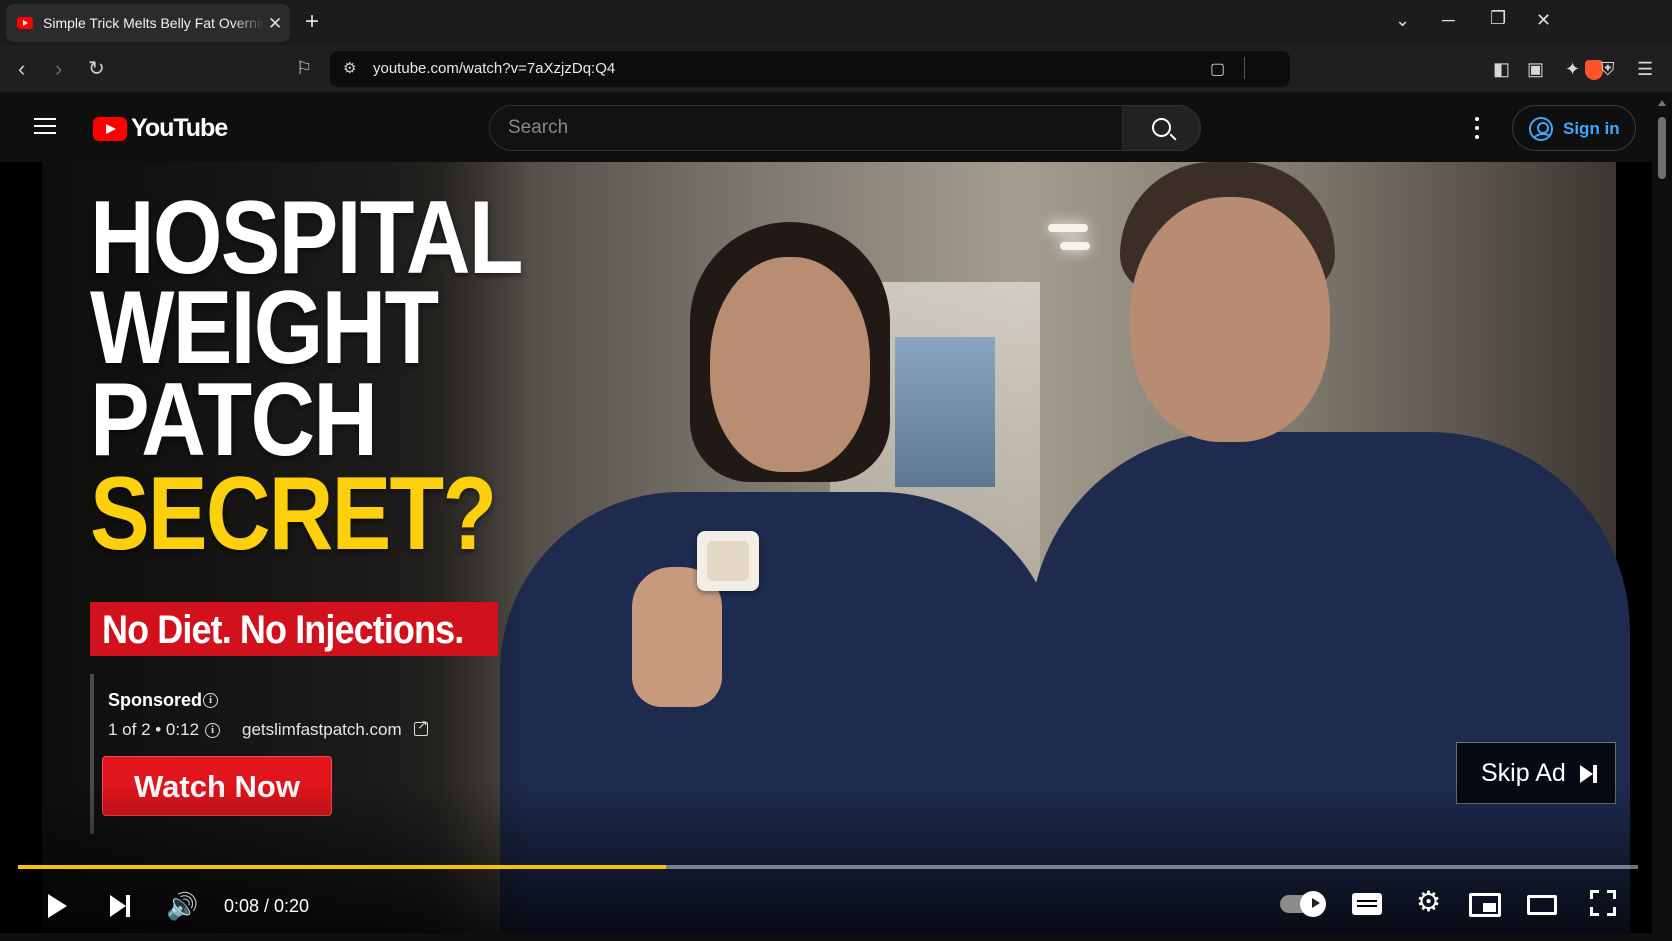 Image resolution: width=1672 pixels, height=941 pixels. Describe the element at coordinates (267, 906) in the screenshot. I see `time-display: 0:08 / 0:20` at that location.